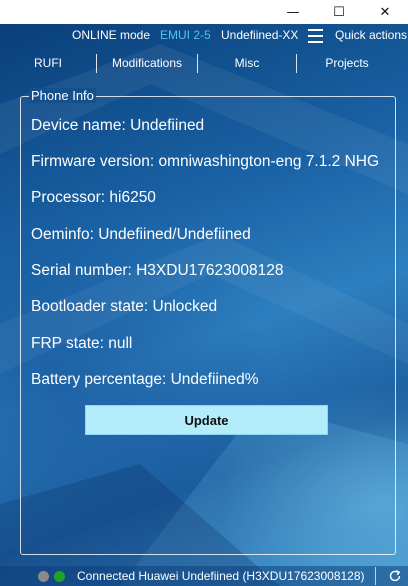  What do you see at coordinates (260, 35) in the screenshot?
I see `model-label: Undefiined-XX` at bounding box center [260, 35].